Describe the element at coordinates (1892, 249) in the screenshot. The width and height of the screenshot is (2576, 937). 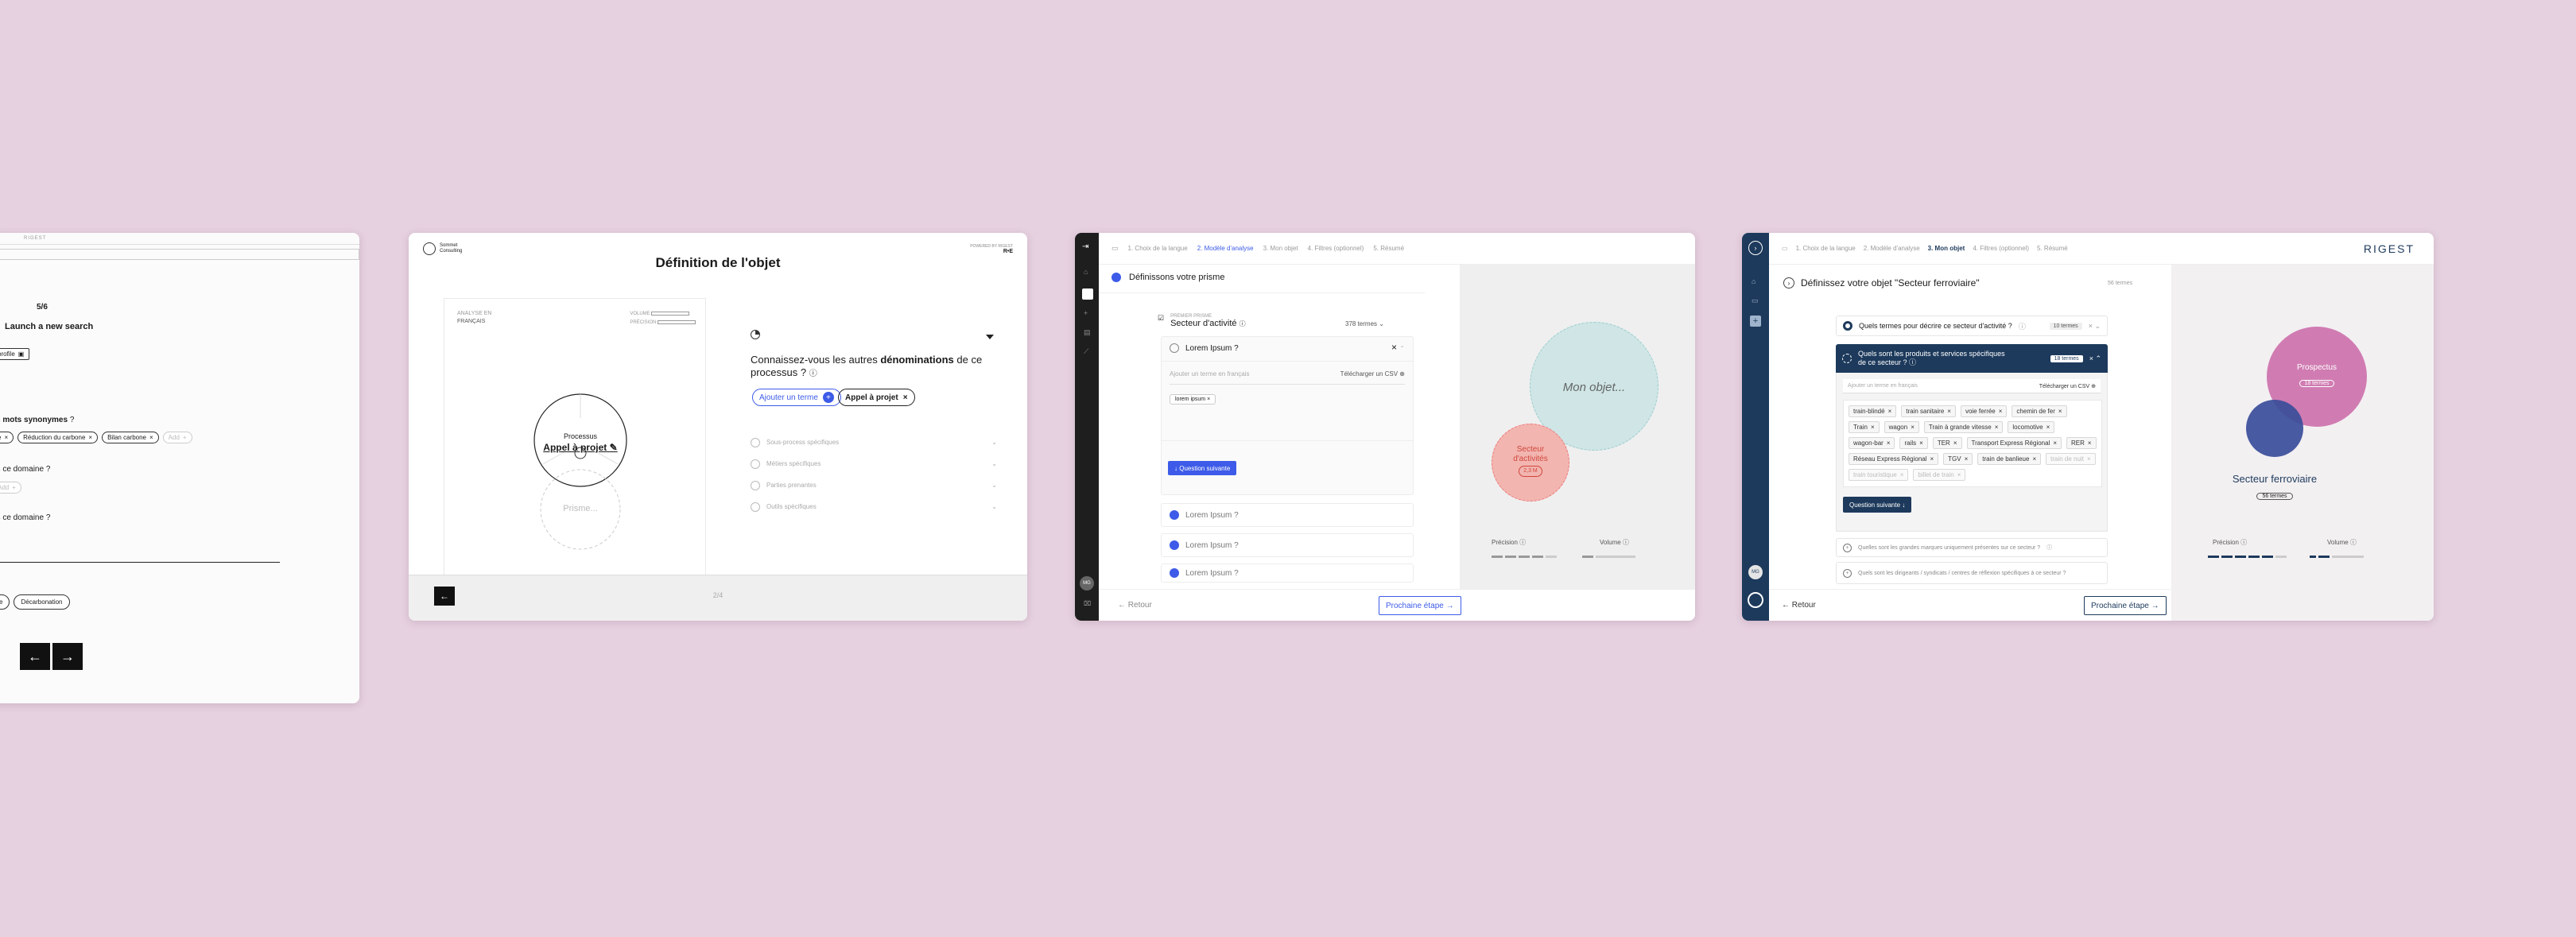
I see `step: 2. Modèle d'analyse` at that location.